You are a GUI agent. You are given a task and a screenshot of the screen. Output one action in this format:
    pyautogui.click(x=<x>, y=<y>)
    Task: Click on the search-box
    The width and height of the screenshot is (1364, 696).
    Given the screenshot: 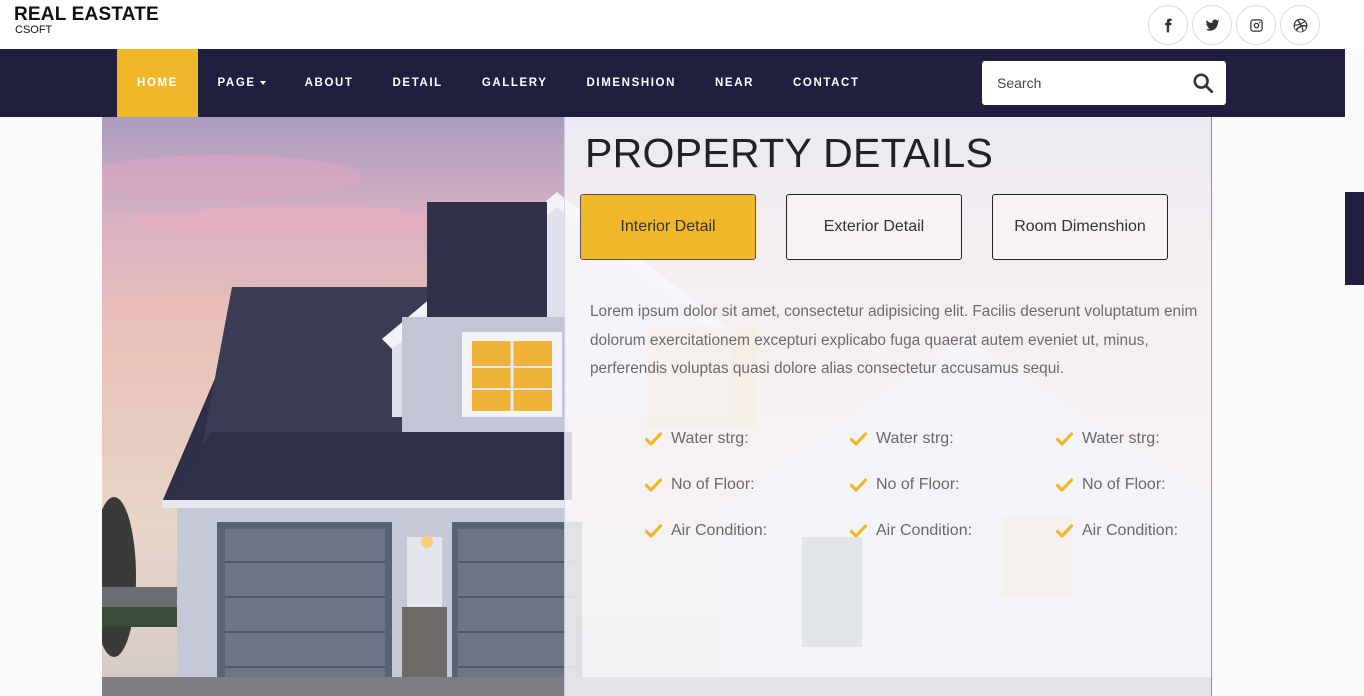 What is the action you would take?
    pyautogui.click(x=1104, y=83)
    